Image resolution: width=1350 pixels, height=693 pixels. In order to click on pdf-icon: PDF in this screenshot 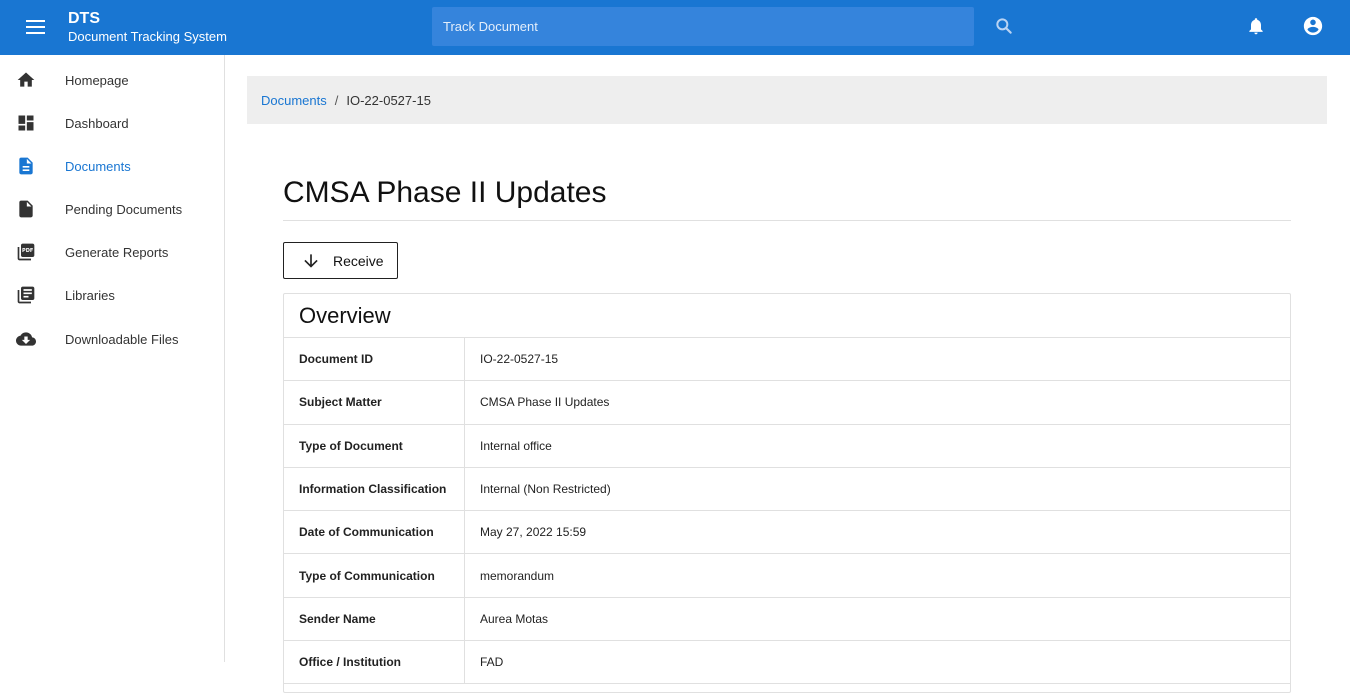, I will do `click(26, 252)`.